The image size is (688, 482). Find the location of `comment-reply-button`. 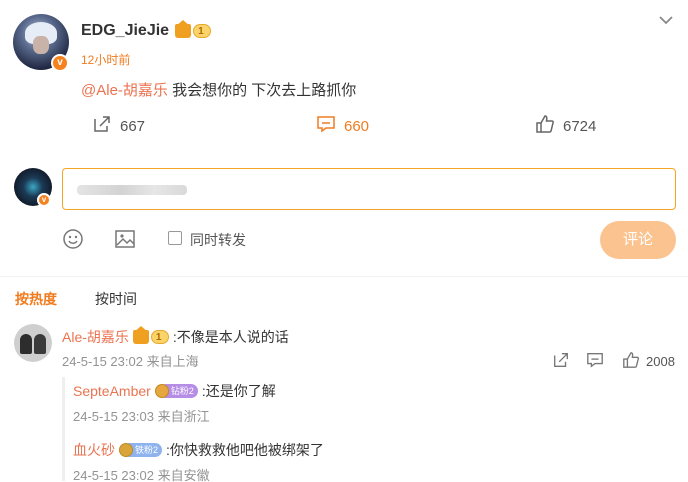

comment-reply-button is located at coordinates (595, 362).